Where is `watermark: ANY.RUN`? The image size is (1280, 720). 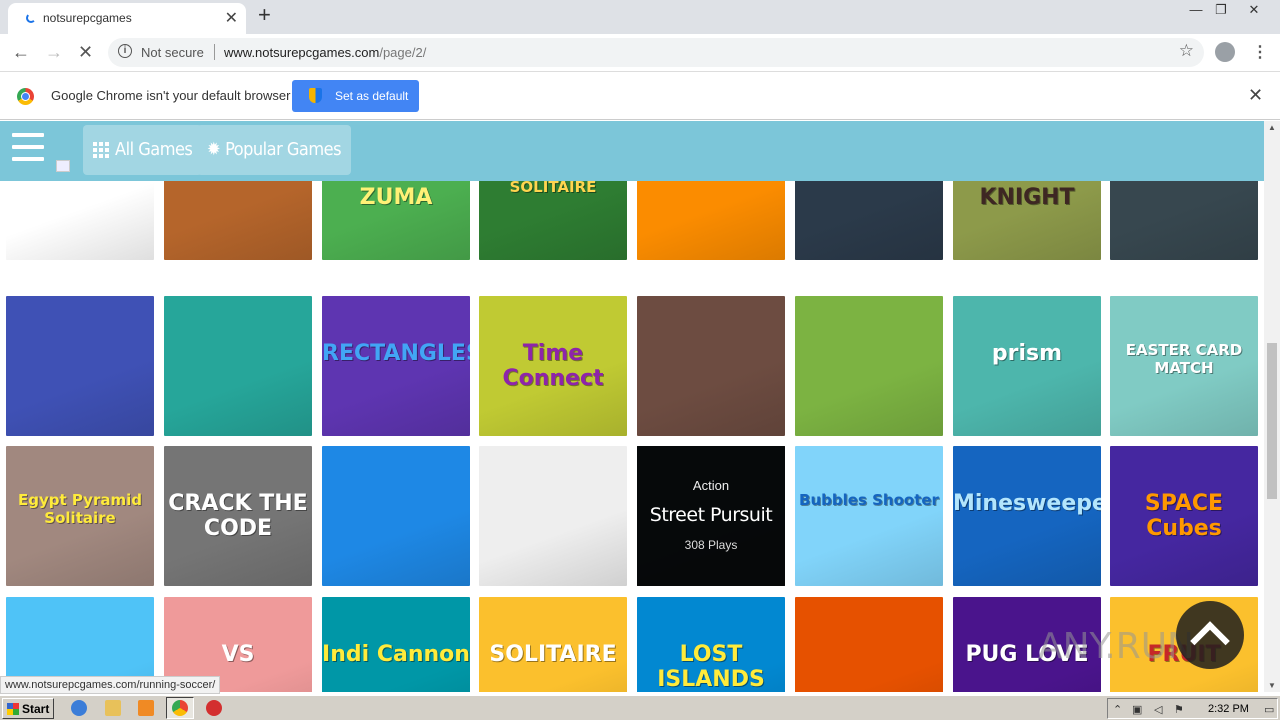
watermark: ANY.RUN is located at coordinates (1116, 646).